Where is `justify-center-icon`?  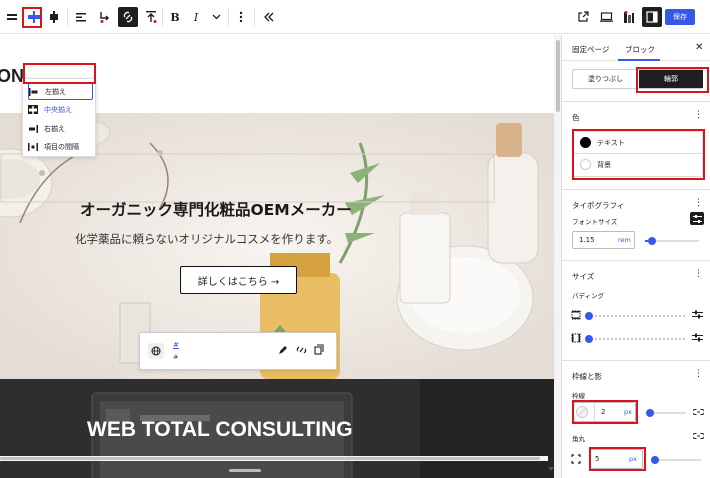 justify-center-icon is located at coordinates (33, 109).